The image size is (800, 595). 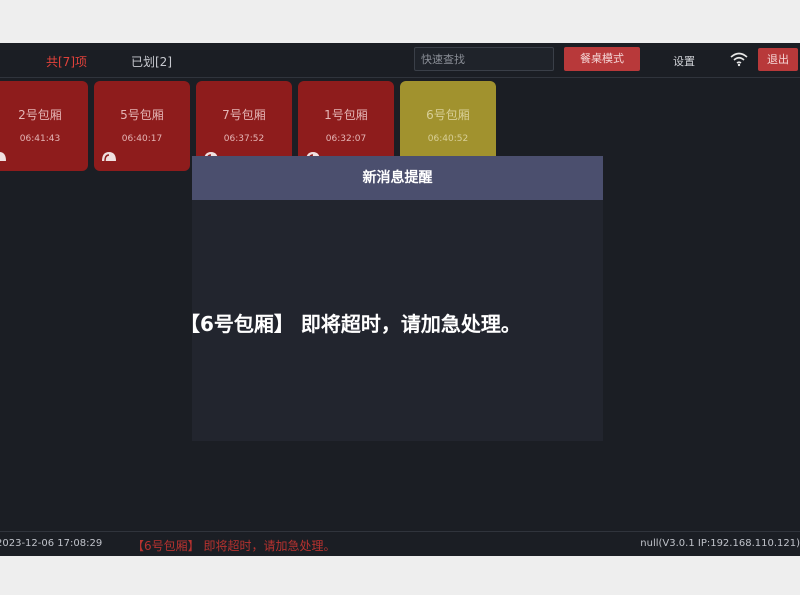 I want to click on modal-message: 【6号包厢】 即将超时，请加急处理。, so click(x=350, y=324).